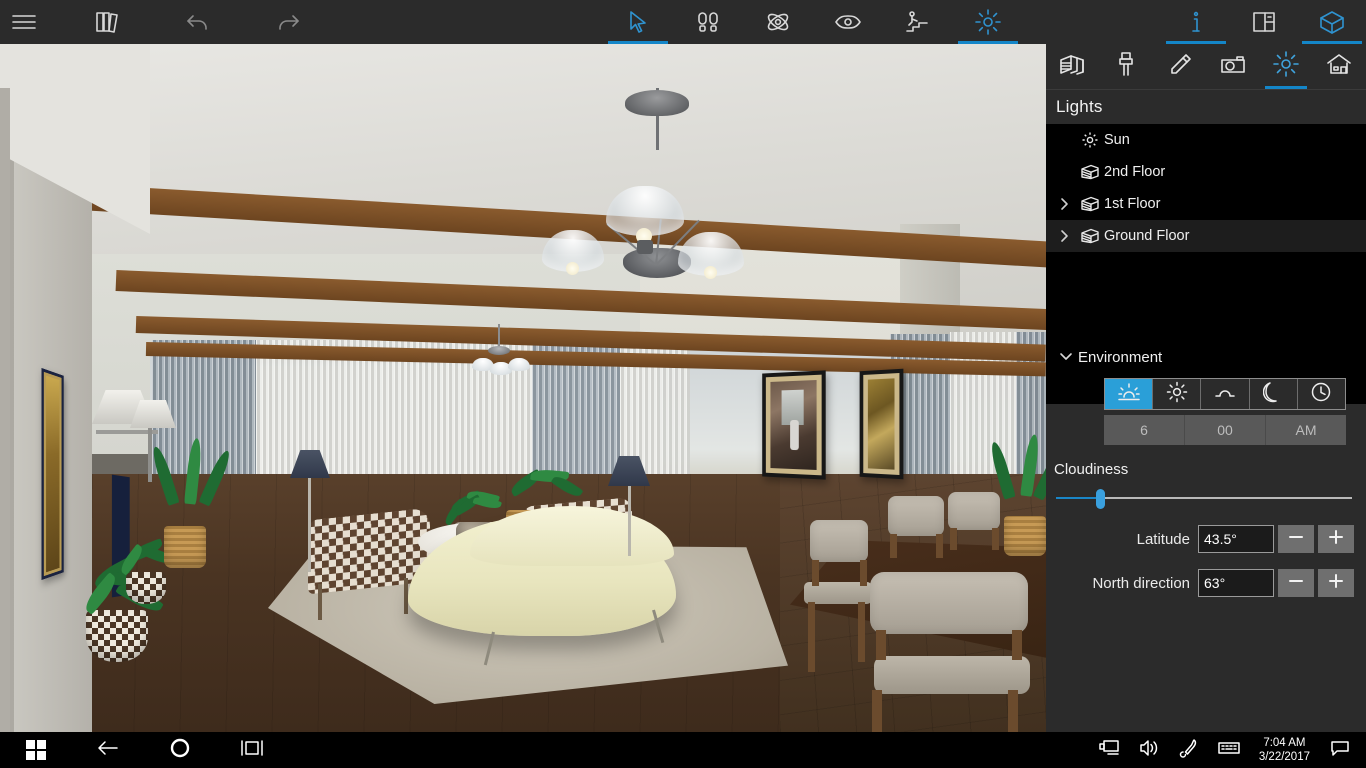  What do you see at coordinates (252, 750) in the screenshot?
I see `task-view-button` at bounding box center [252, 750].